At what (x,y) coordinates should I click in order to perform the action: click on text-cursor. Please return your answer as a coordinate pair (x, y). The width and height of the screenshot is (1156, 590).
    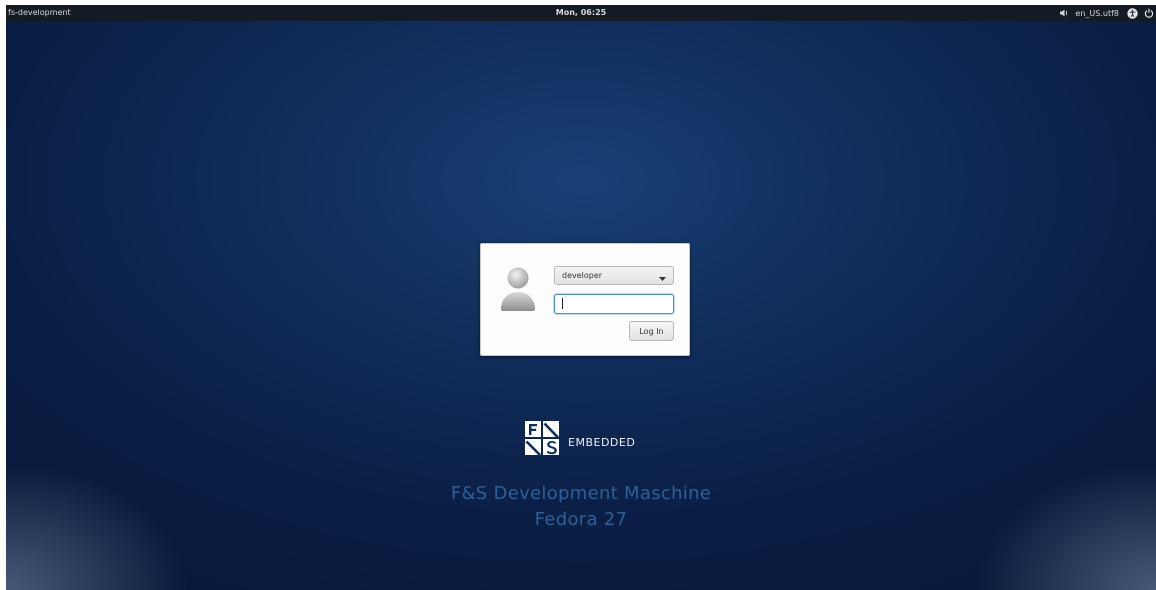
    Looking at the image, I should click on (562, 303).